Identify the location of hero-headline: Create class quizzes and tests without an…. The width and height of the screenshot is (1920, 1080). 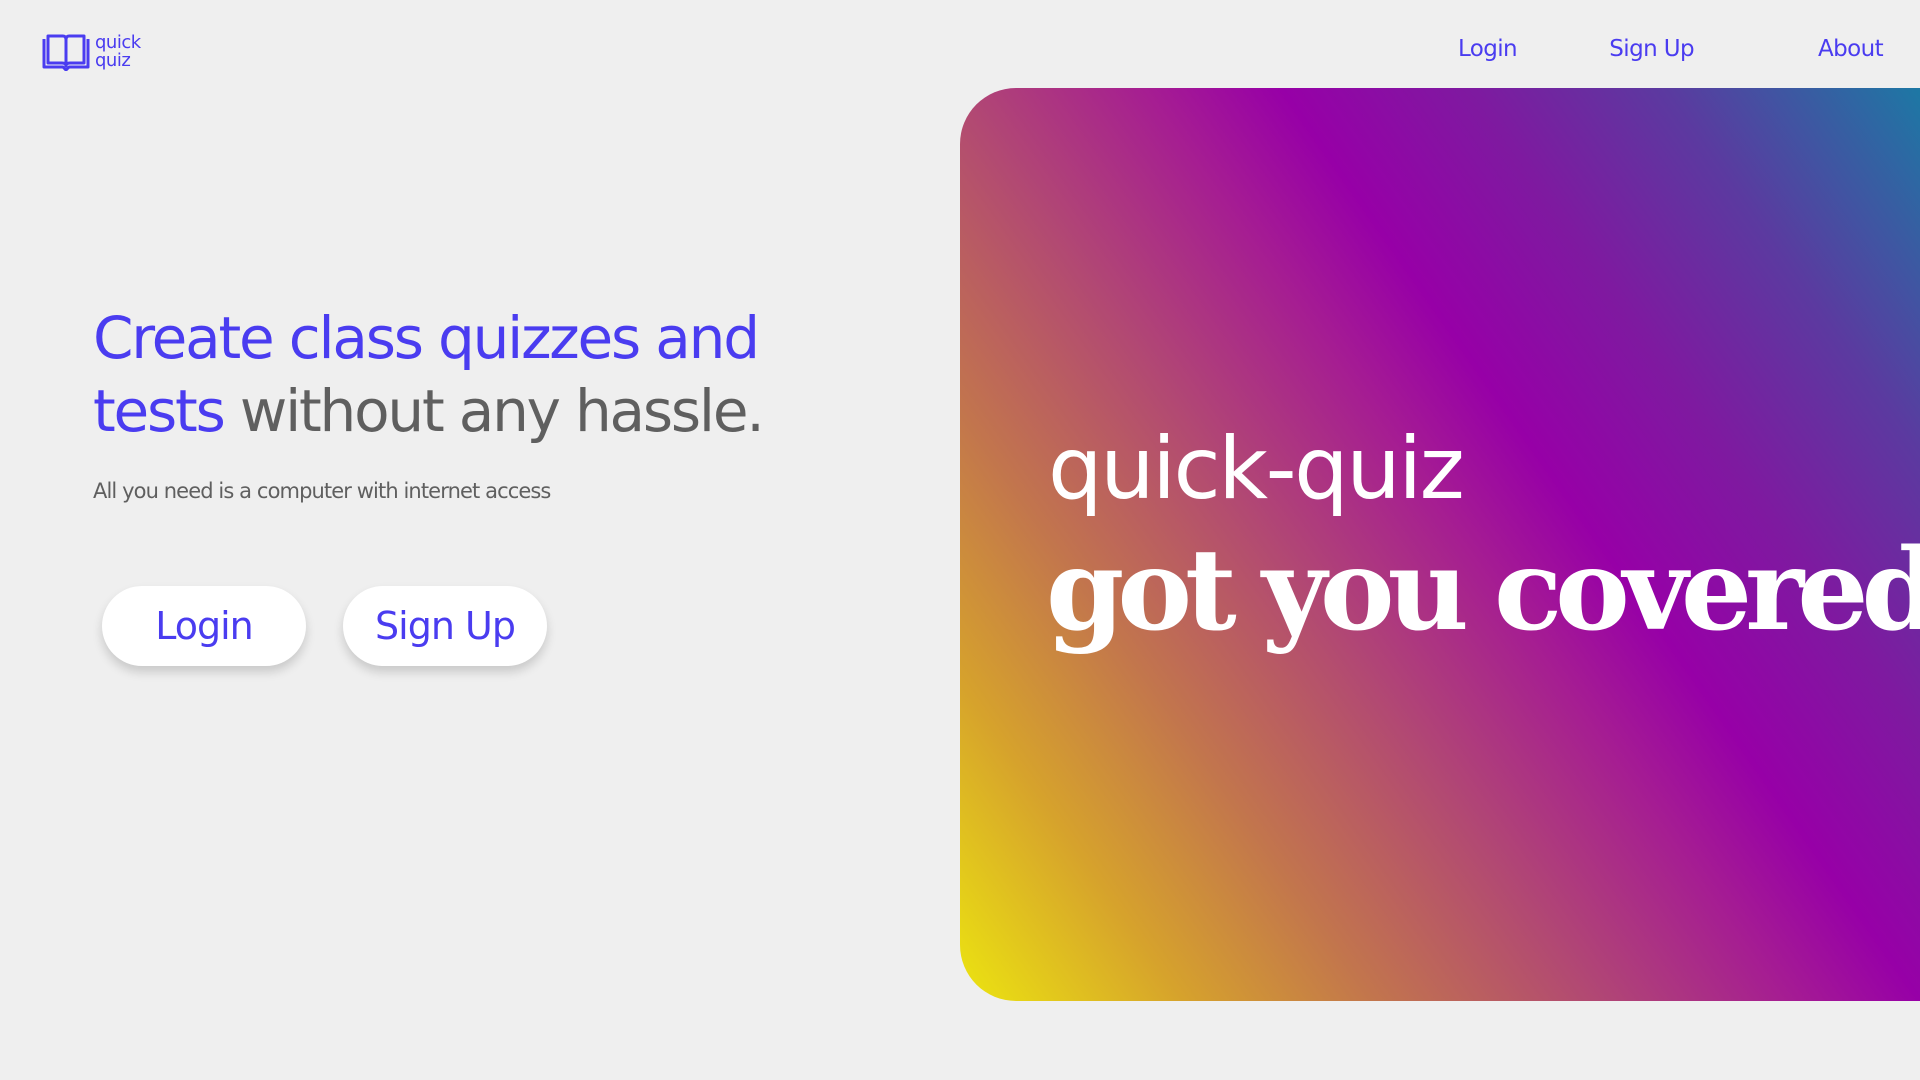
(429, 375).